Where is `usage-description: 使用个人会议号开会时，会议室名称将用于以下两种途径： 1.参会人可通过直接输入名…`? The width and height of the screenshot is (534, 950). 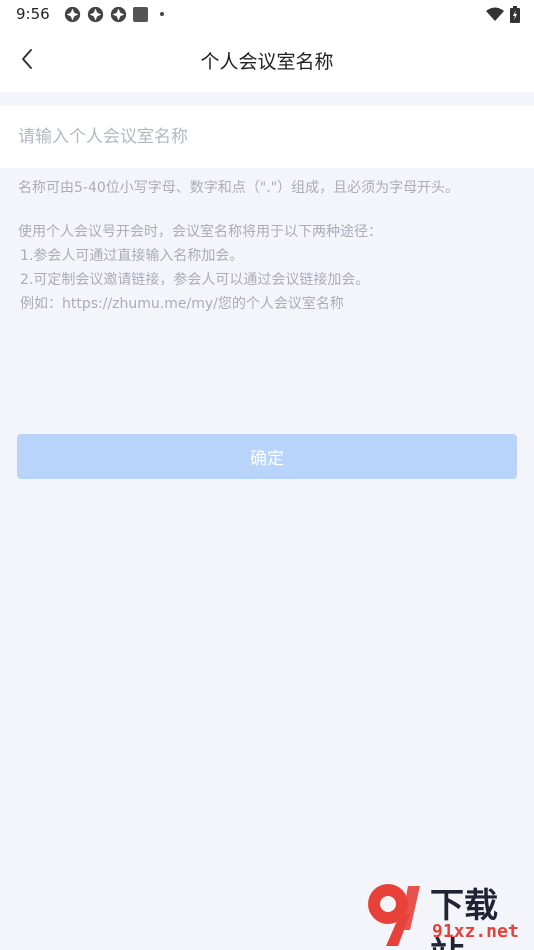 usage-description: 使用个人会议号开会时，会议室名称将用于以下两种途径： 1.参会人可通过直接输入名… is located at coordinates (270, 268).